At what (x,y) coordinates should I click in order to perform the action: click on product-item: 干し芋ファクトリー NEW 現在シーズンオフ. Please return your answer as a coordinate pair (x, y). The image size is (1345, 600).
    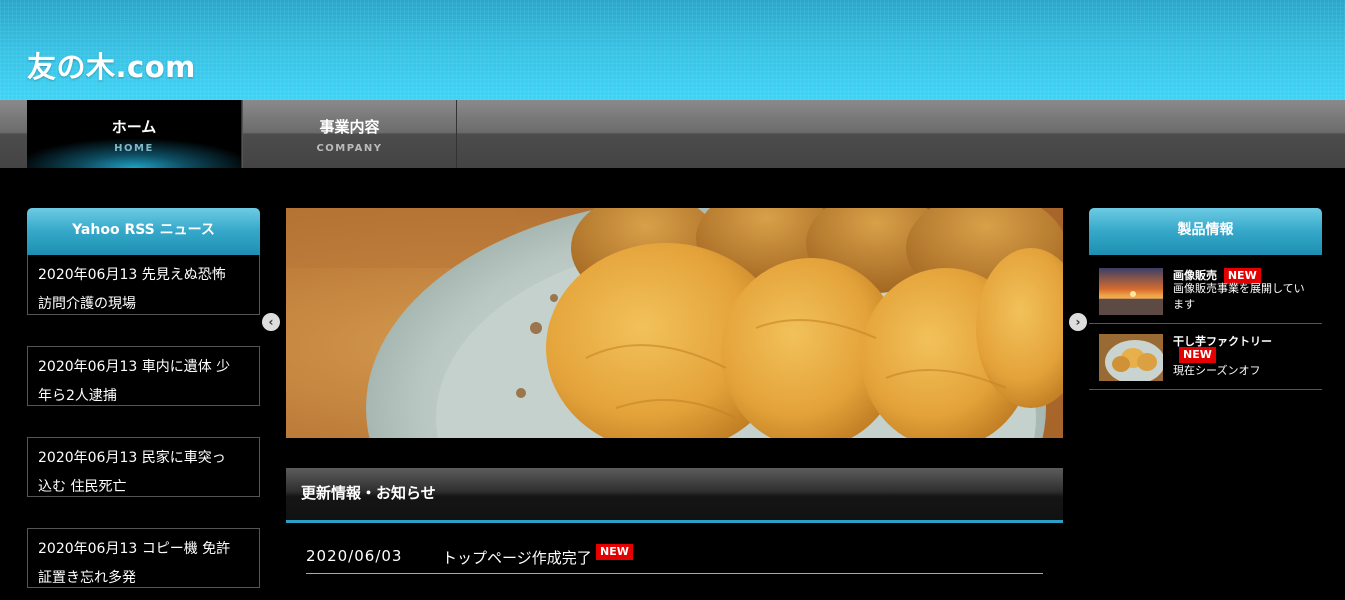
    Looking at the image, I should click on (1205, 357).